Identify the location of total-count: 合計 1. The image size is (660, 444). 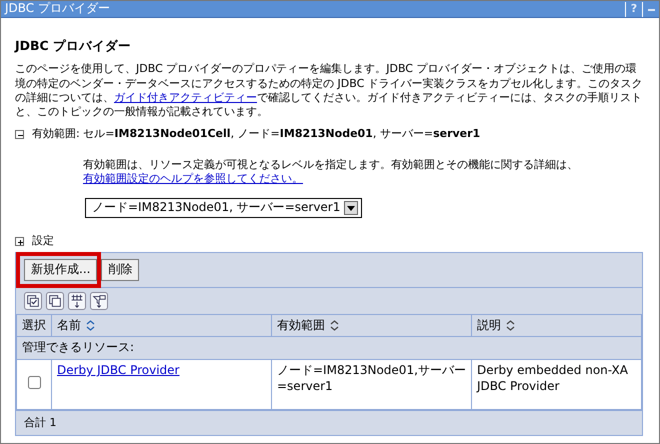
(329, 423).